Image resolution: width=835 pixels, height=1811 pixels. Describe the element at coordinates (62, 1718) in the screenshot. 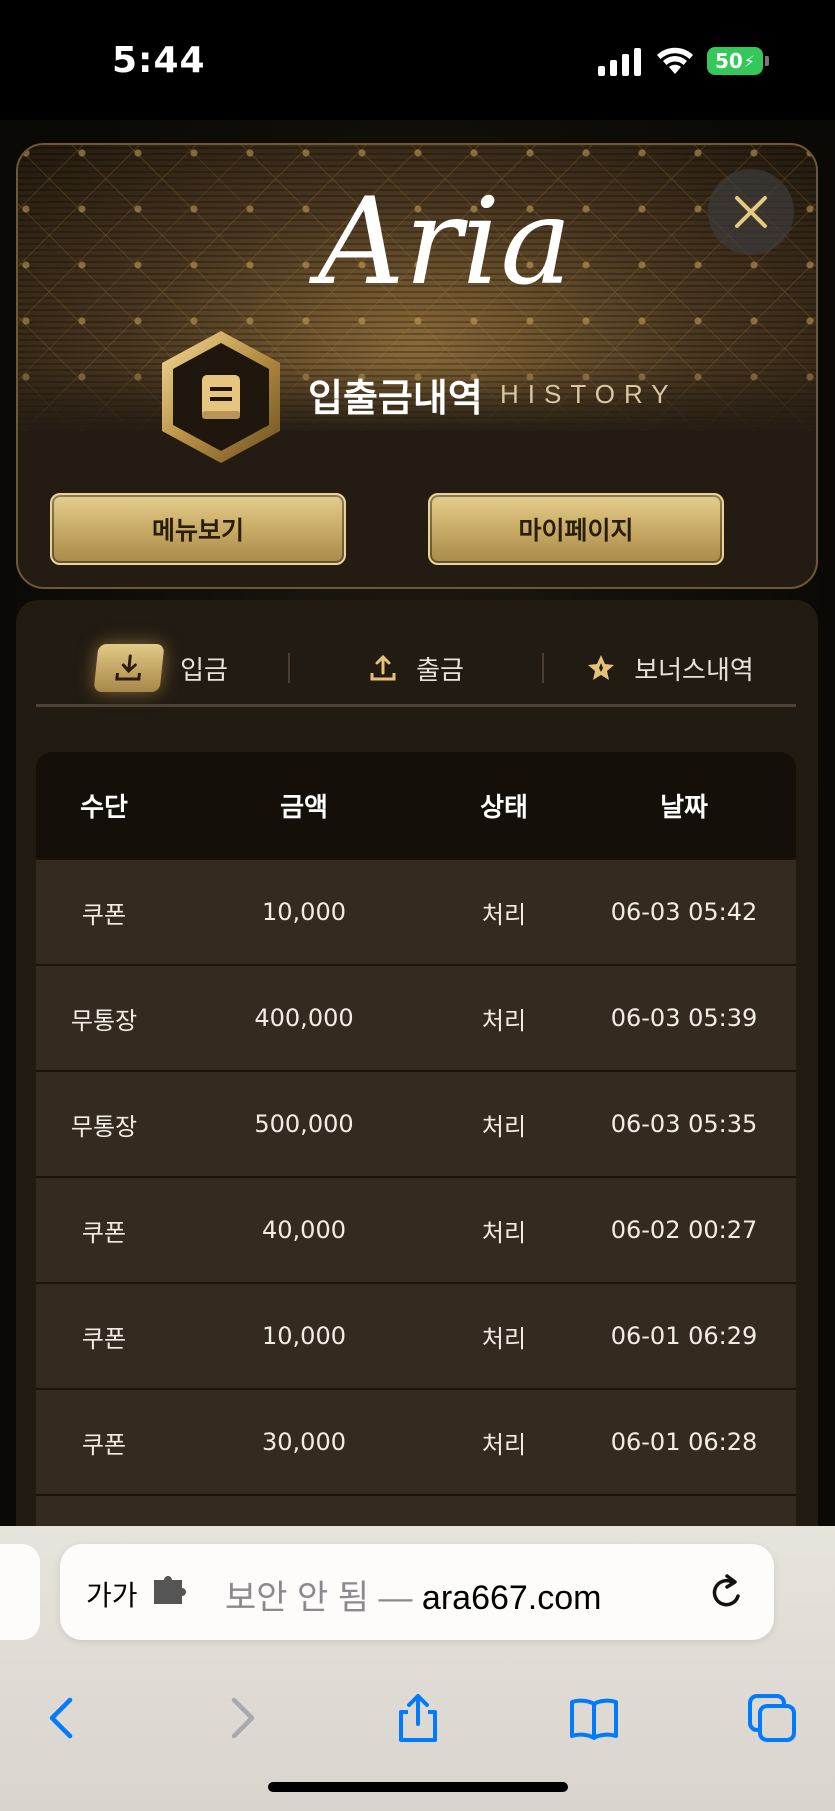

I see `back-icon` at that location.